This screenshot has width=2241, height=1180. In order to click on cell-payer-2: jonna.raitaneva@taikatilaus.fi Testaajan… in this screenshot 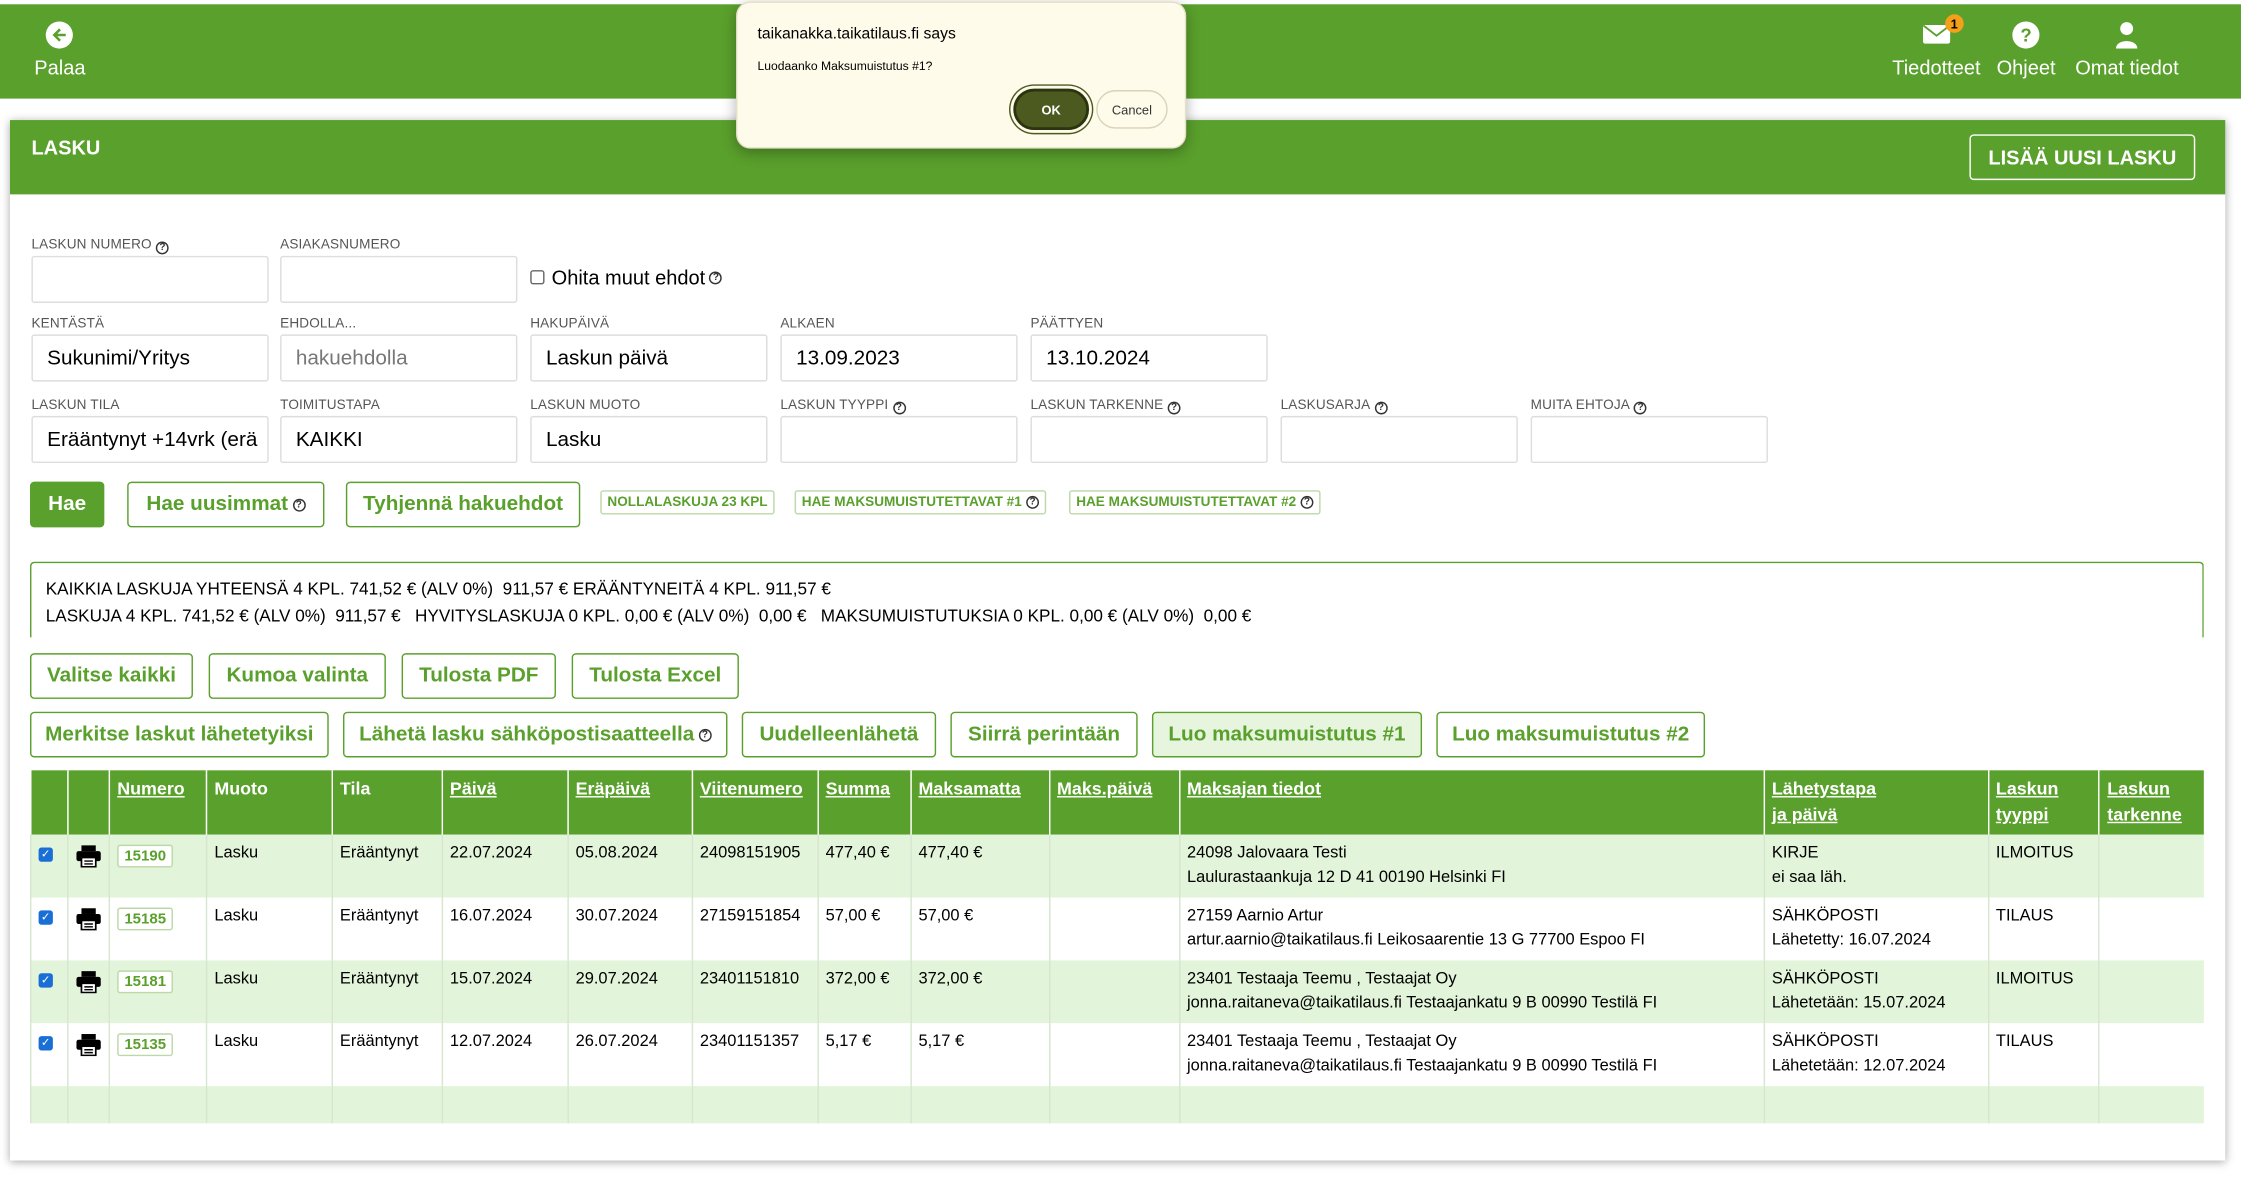, I will do `click(1422, 1003)`.